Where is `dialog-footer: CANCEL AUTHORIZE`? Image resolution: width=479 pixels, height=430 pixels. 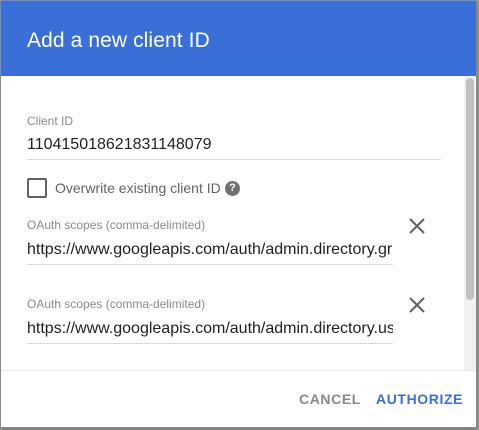 dialog-footer: CANCEL AUTHORIZE is located at coordinates (238, 398).